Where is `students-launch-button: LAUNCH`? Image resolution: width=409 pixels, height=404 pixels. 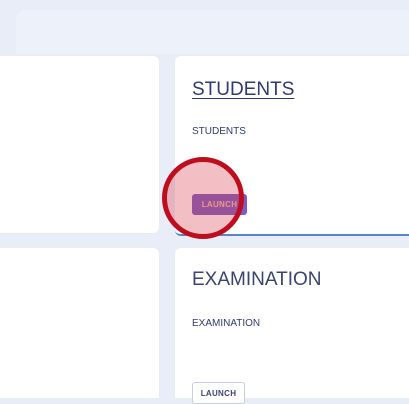
students-launch-button: LAUNCH is located at coordinates (219, 204).